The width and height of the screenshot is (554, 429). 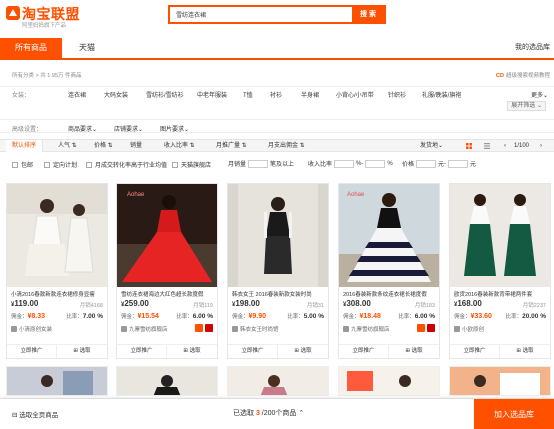 I want to click on page-prev-icon: ‹, so click(x=505, y=146).